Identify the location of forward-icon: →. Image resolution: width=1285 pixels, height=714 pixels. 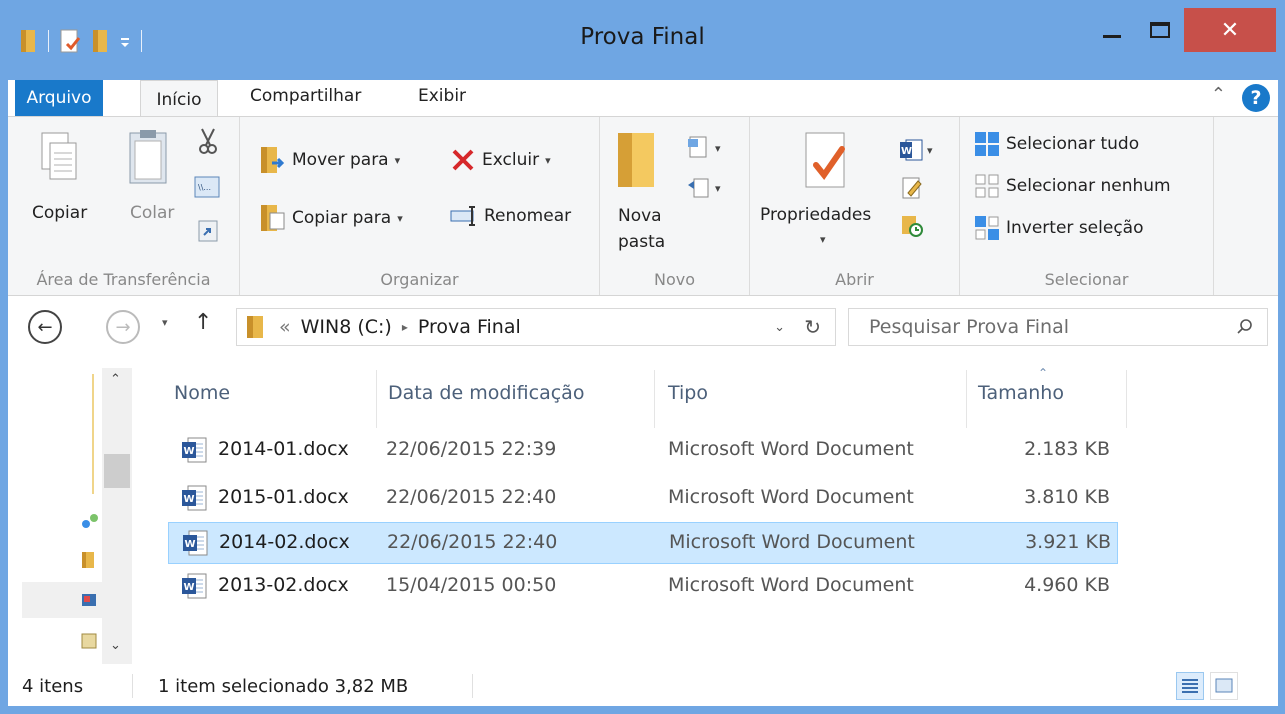
(123, 327).